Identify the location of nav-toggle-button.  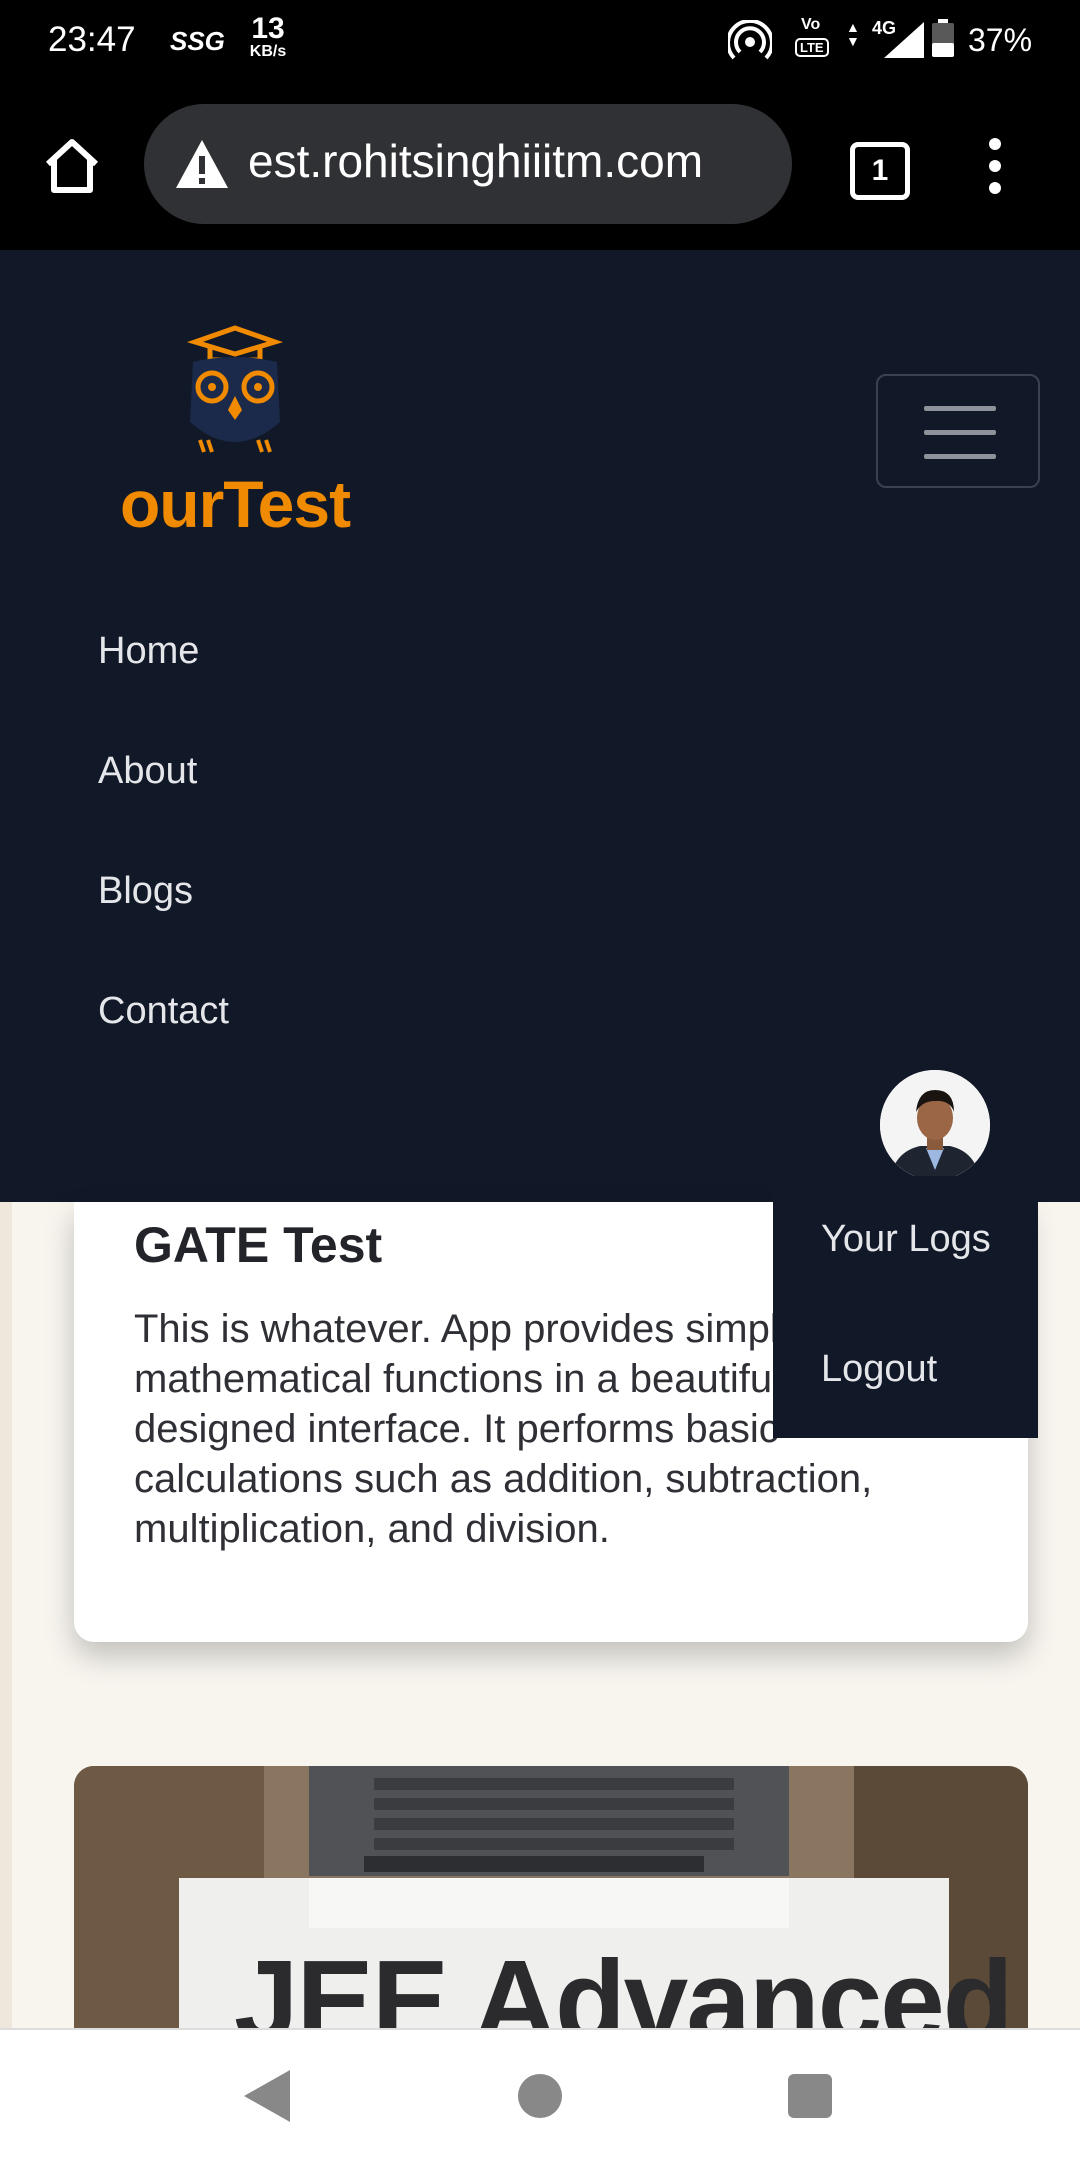
(958, 431).